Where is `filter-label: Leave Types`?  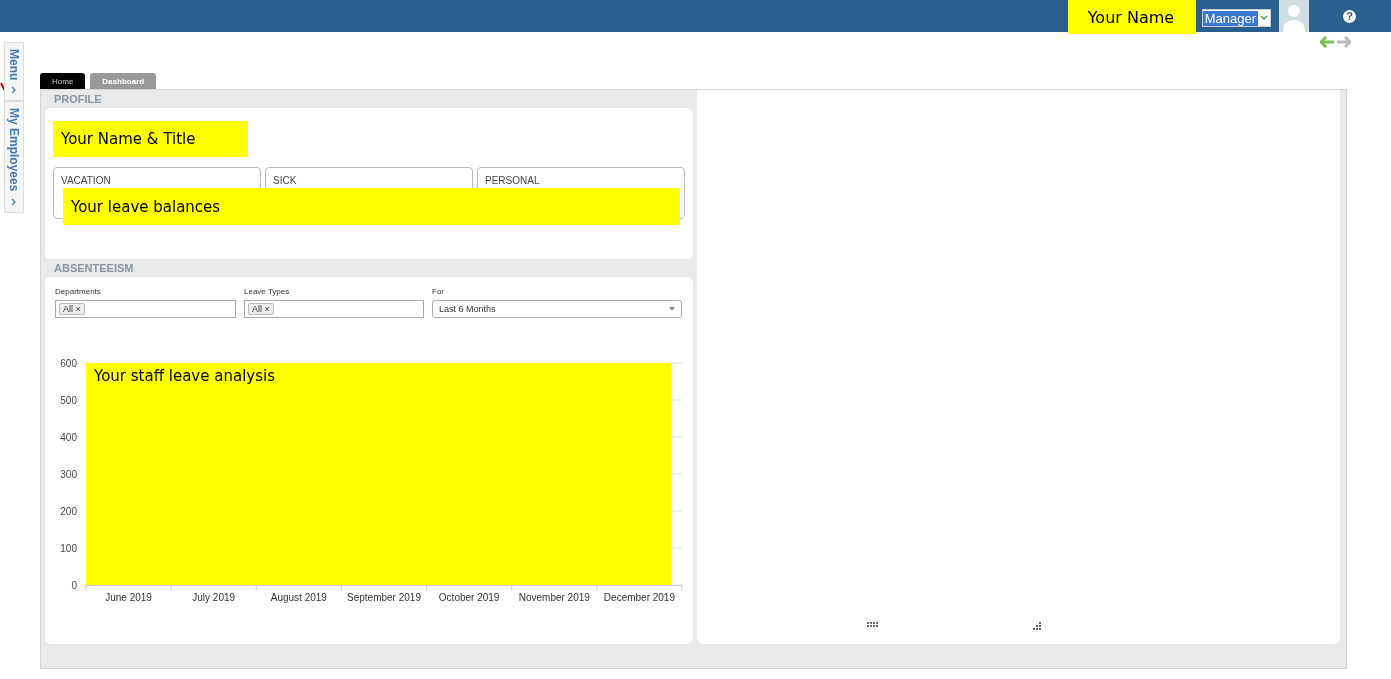
filter-label: Leave Types is located at coordinates (267, 291).